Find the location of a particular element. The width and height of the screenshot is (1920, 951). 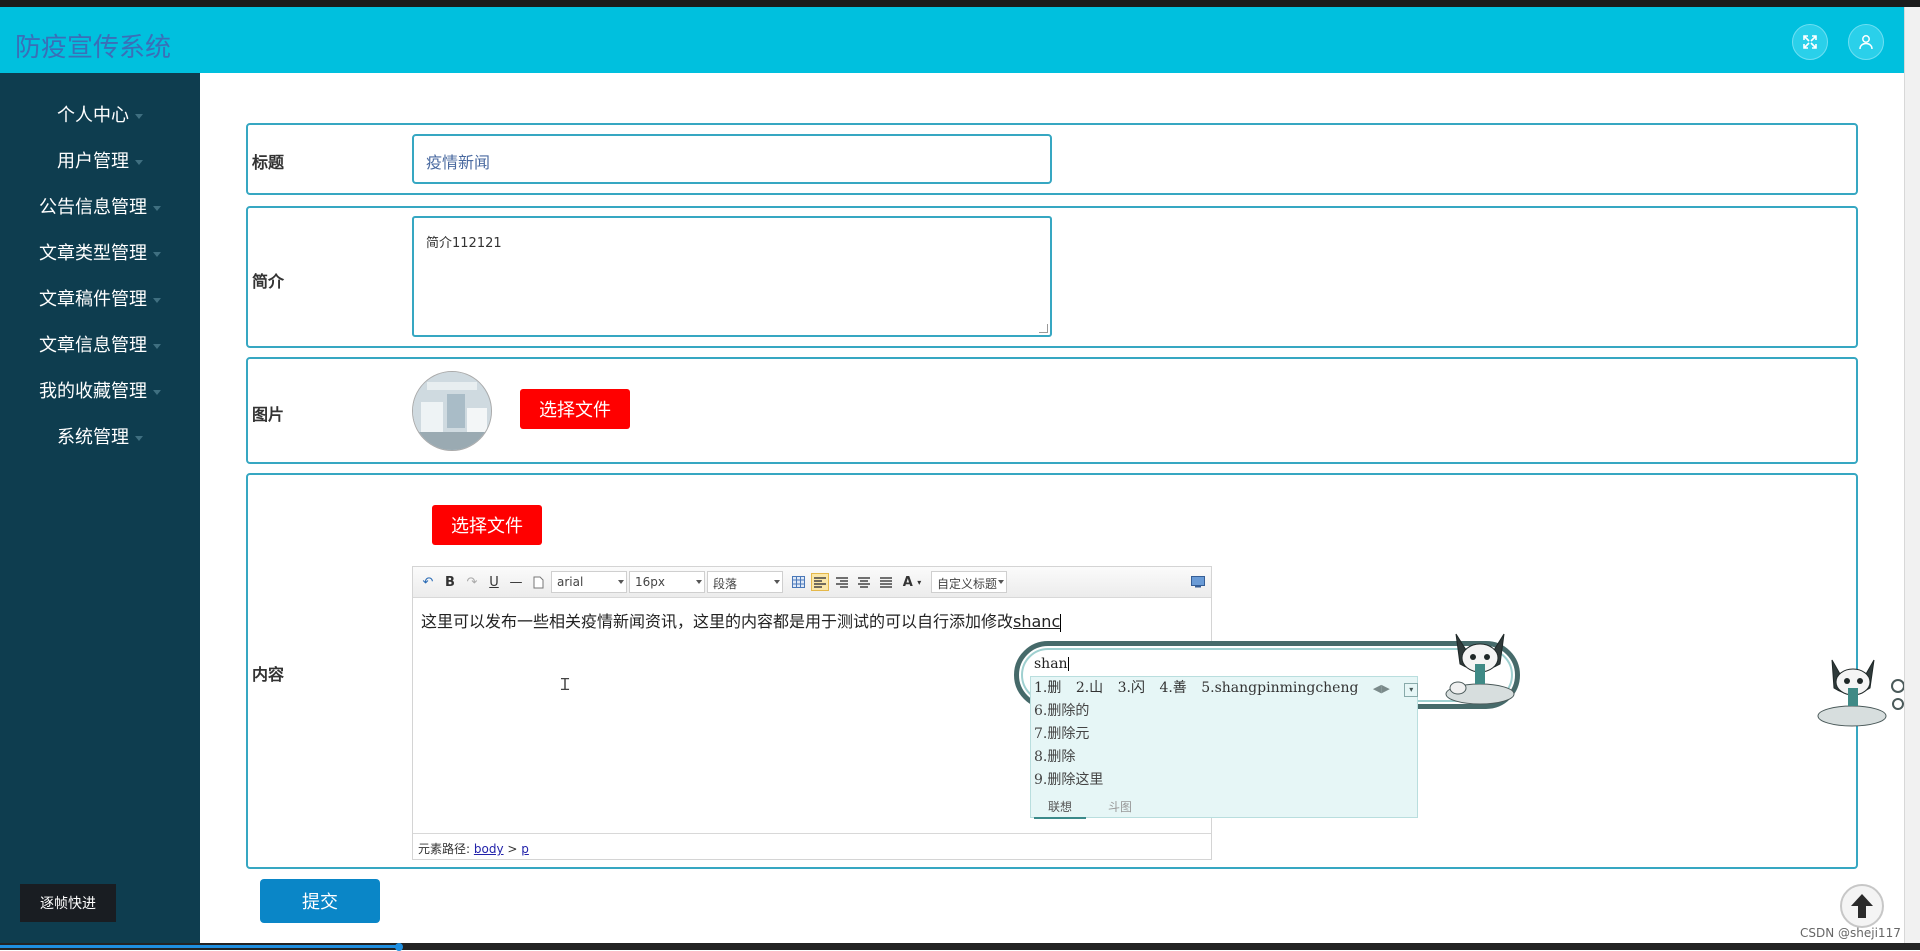

preview-icon is located at coordinates (1198, 582).